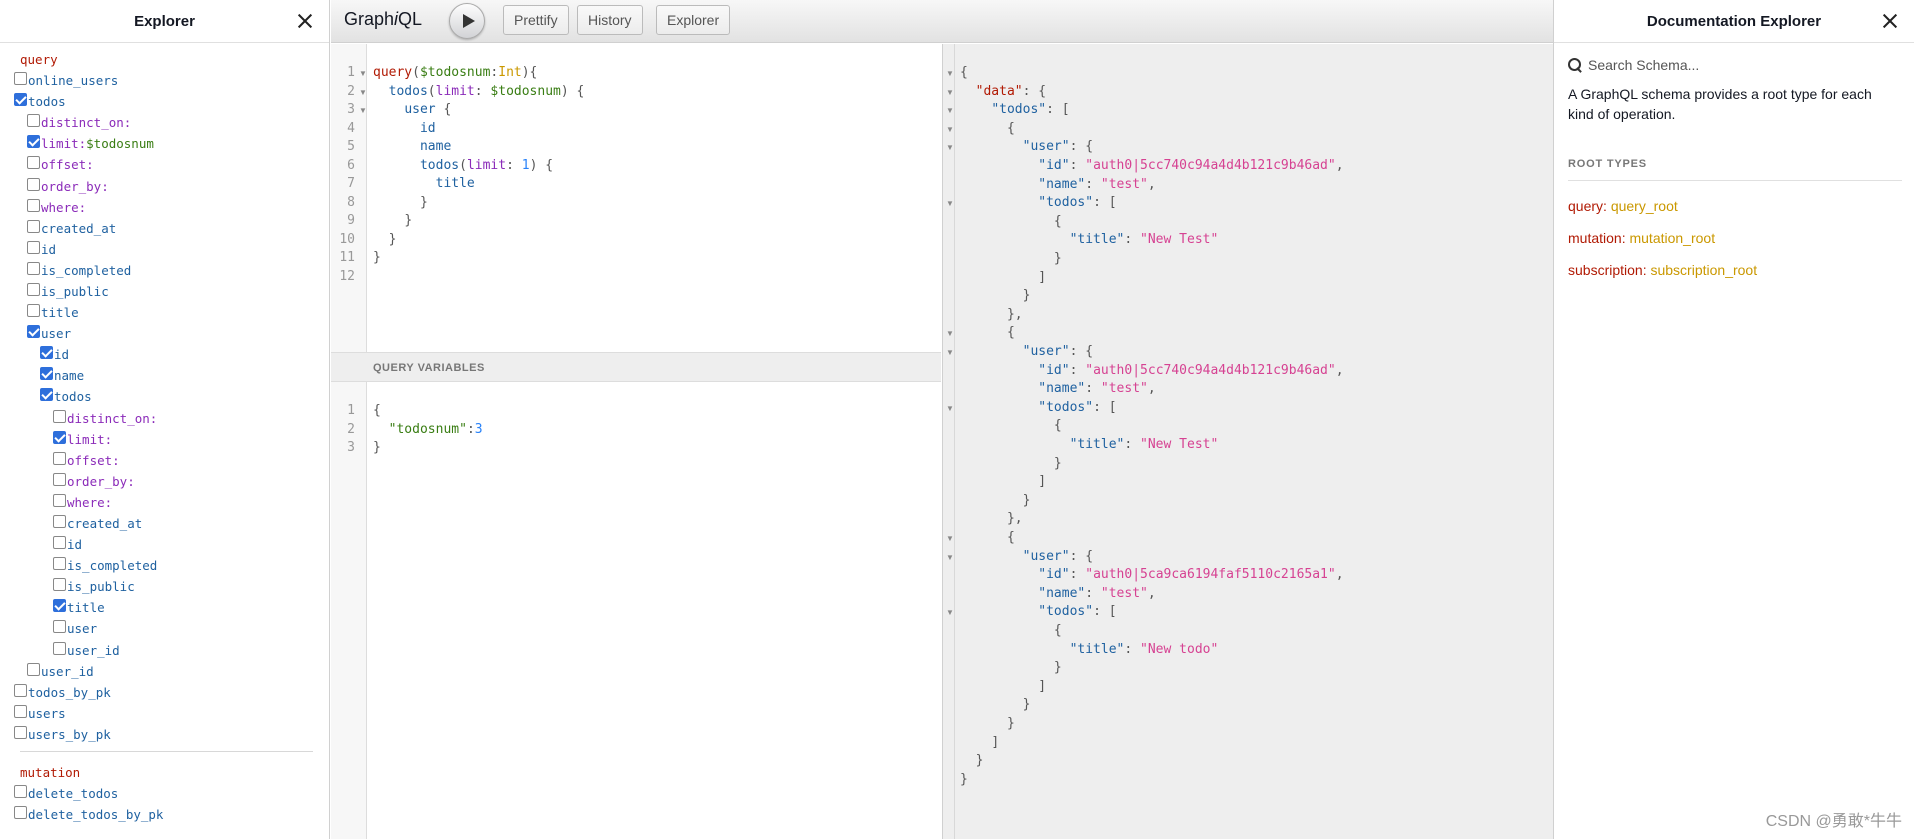 The width and height of the screenshot is (1914, 839). Describe the element at coordinates (1703, 270) in the screenshot. I see `root-type-link: subscription_root` at that location.